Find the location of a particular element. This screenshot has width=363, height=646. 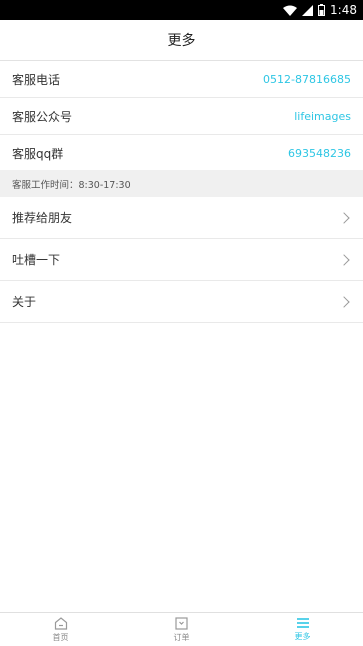

contact-qq-value: 693548236 is located at coordinates (319, 153).